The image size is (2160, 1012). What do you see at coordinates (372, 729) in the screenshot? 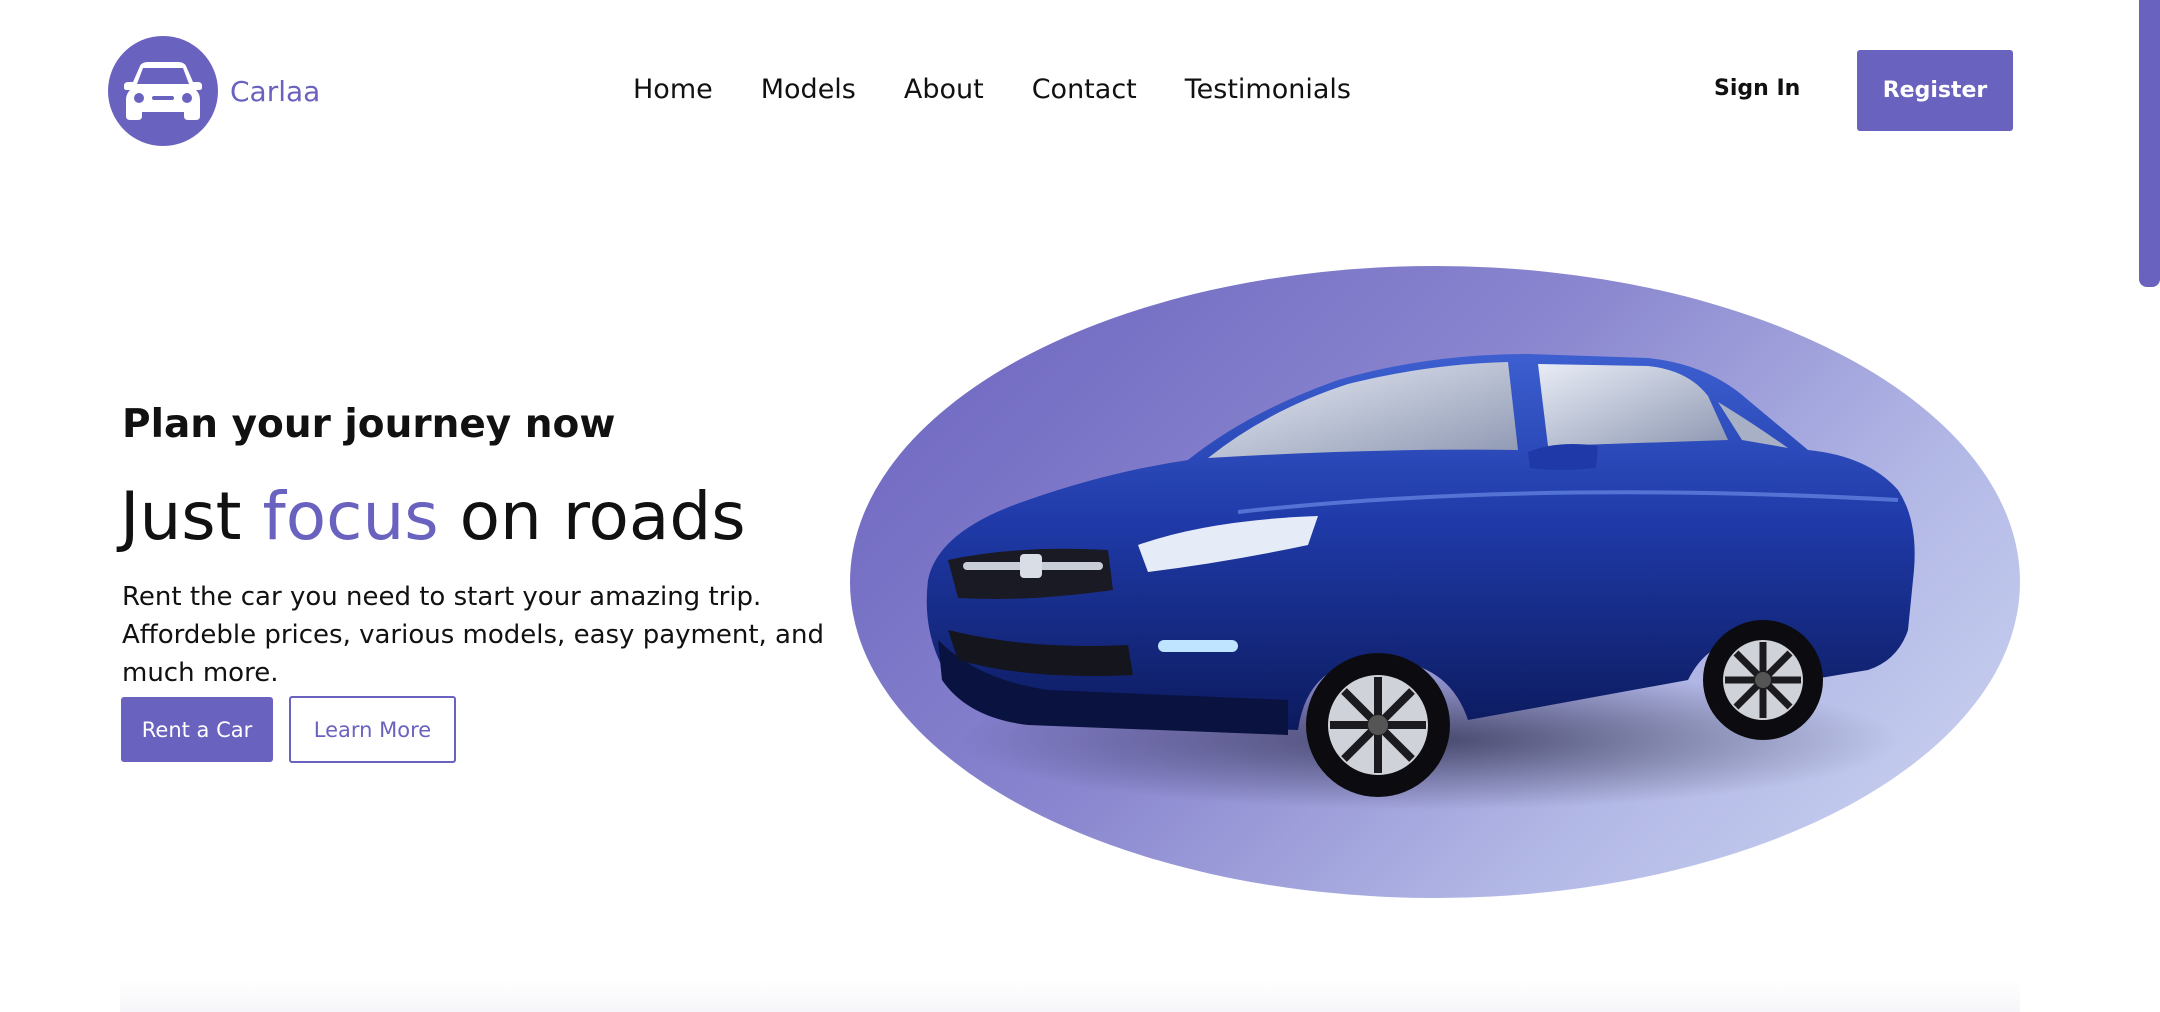
I see `learn-more-button: Learn More` at bounding box center [372, 729].